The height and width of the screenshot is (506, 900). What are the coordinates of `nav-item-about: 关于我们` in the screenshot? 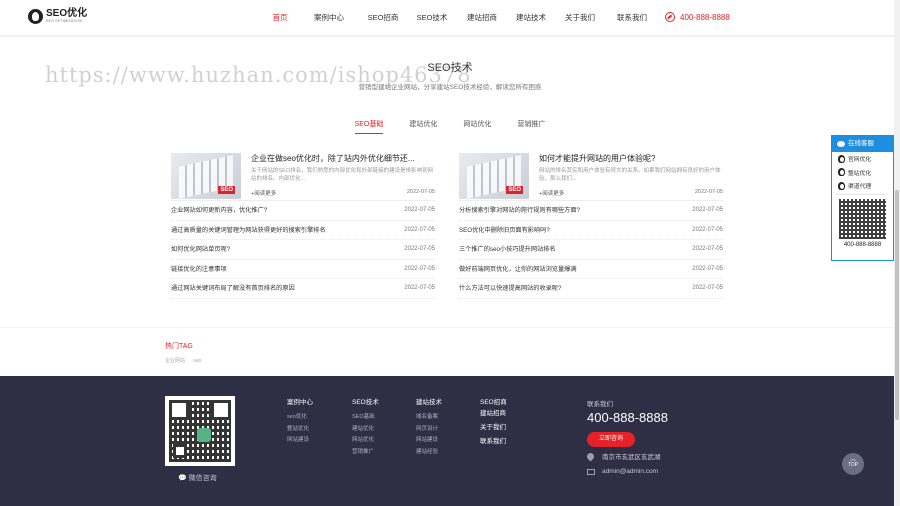 It's located at (580, 18).